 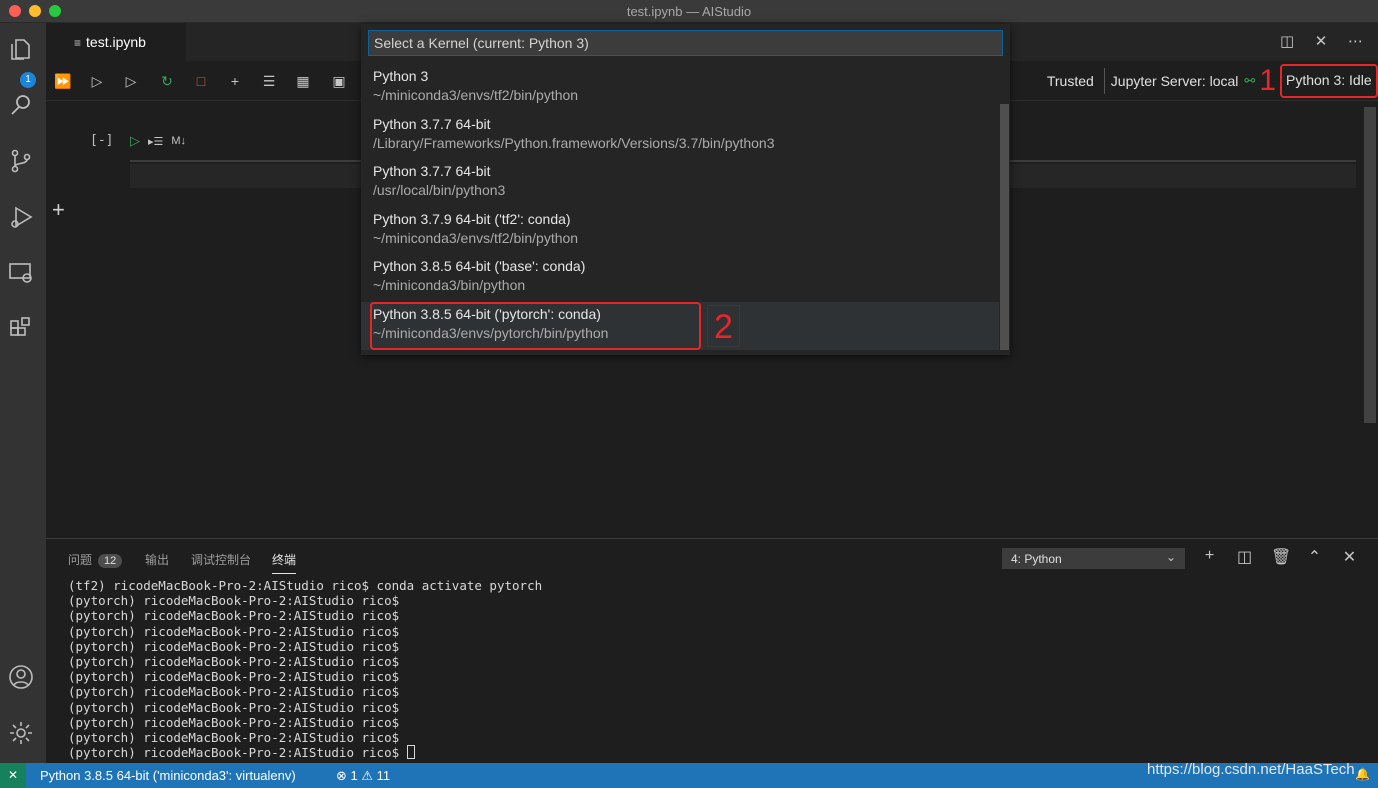 What do you see at coordinates (21, 677) in the screenshot?
I see `account-icon` at bounding box center [21, 677].